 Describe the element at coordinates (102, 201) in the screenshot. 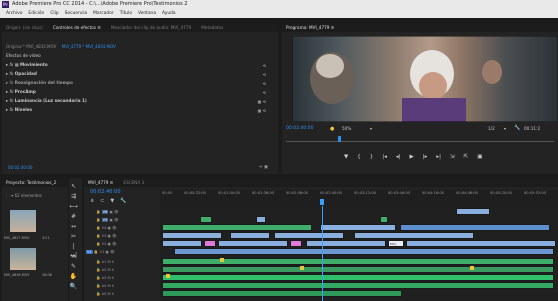

I see `linked-selection-icon: ⊂` at that location.